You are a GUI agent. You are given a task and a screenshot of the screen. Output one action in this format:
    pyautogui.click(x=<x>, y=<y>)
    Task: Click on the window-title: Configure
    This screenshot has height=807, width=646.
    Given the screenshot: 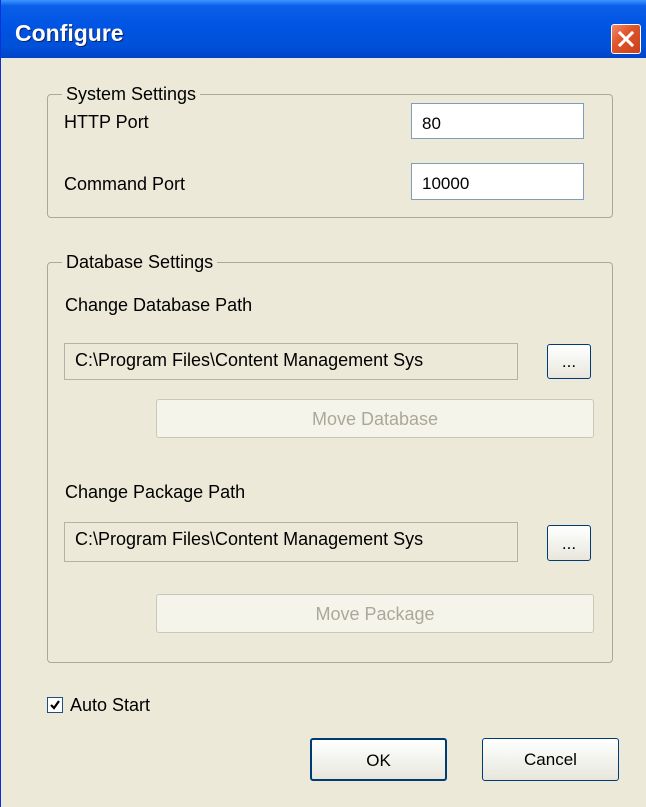 What is the action you would take?
    pyautogui.click(x=69, y=33)
    